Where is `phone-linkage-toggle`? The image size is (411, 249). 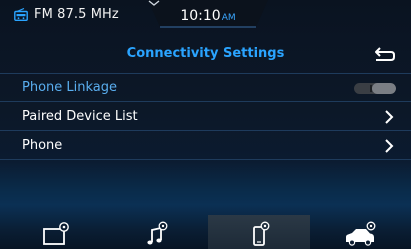
phone-linkage-toggle is located at coordinates (375, 88).